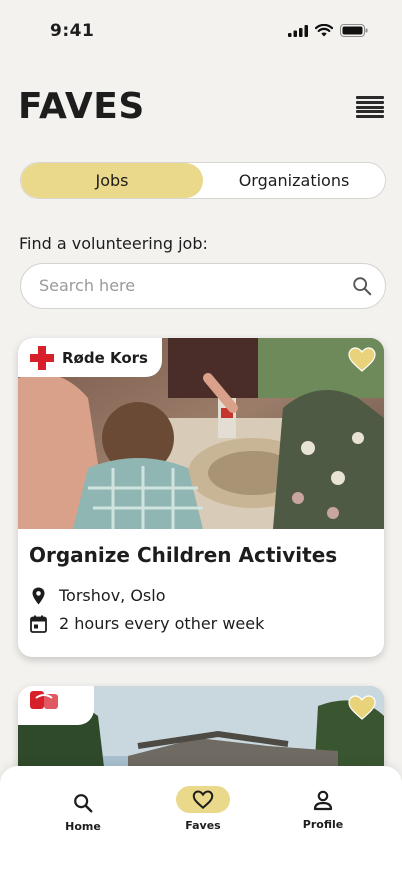 Image resolution: width=402 pixels, height=874 pixels. What do you see at coordinates (162, 623) in the screenshot?
I see `schedule-text: 2 hours every other week` at bounding box center [162, 623].